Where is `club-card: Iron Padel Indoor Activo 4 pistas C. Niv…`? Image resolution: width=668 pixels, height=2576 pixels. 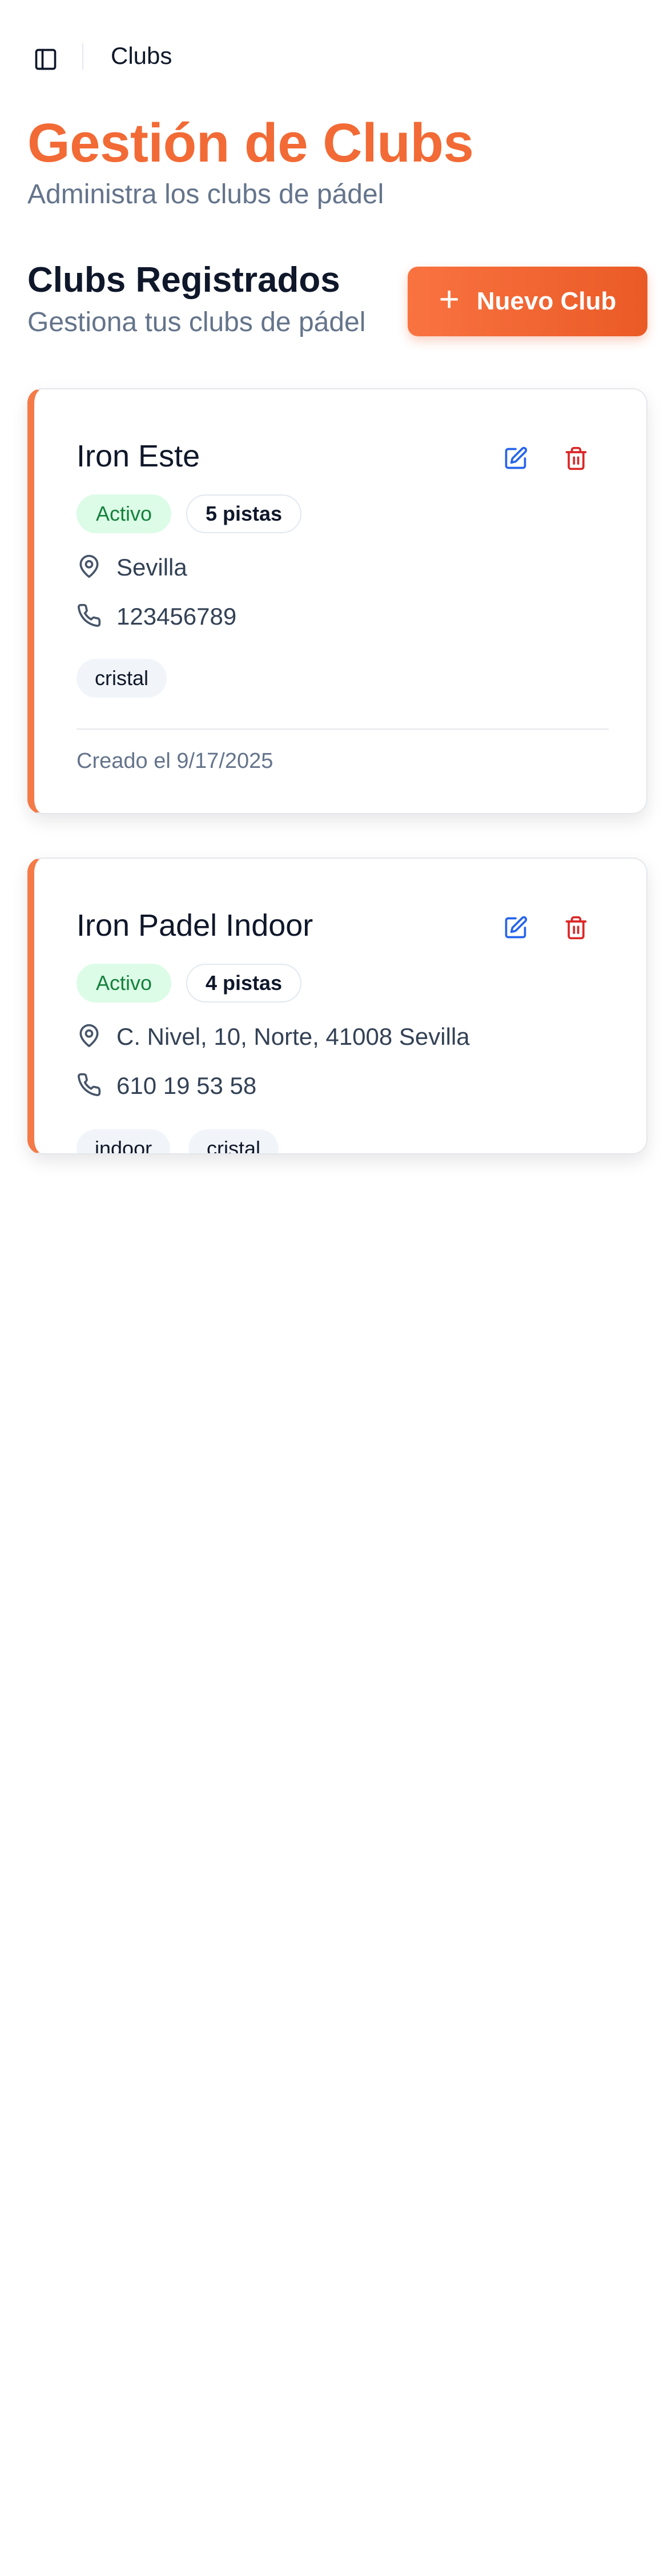 club-card: Iron Padel Indoor Activo 4 pistas C. Niv… is located at coordinates (337, 1006).